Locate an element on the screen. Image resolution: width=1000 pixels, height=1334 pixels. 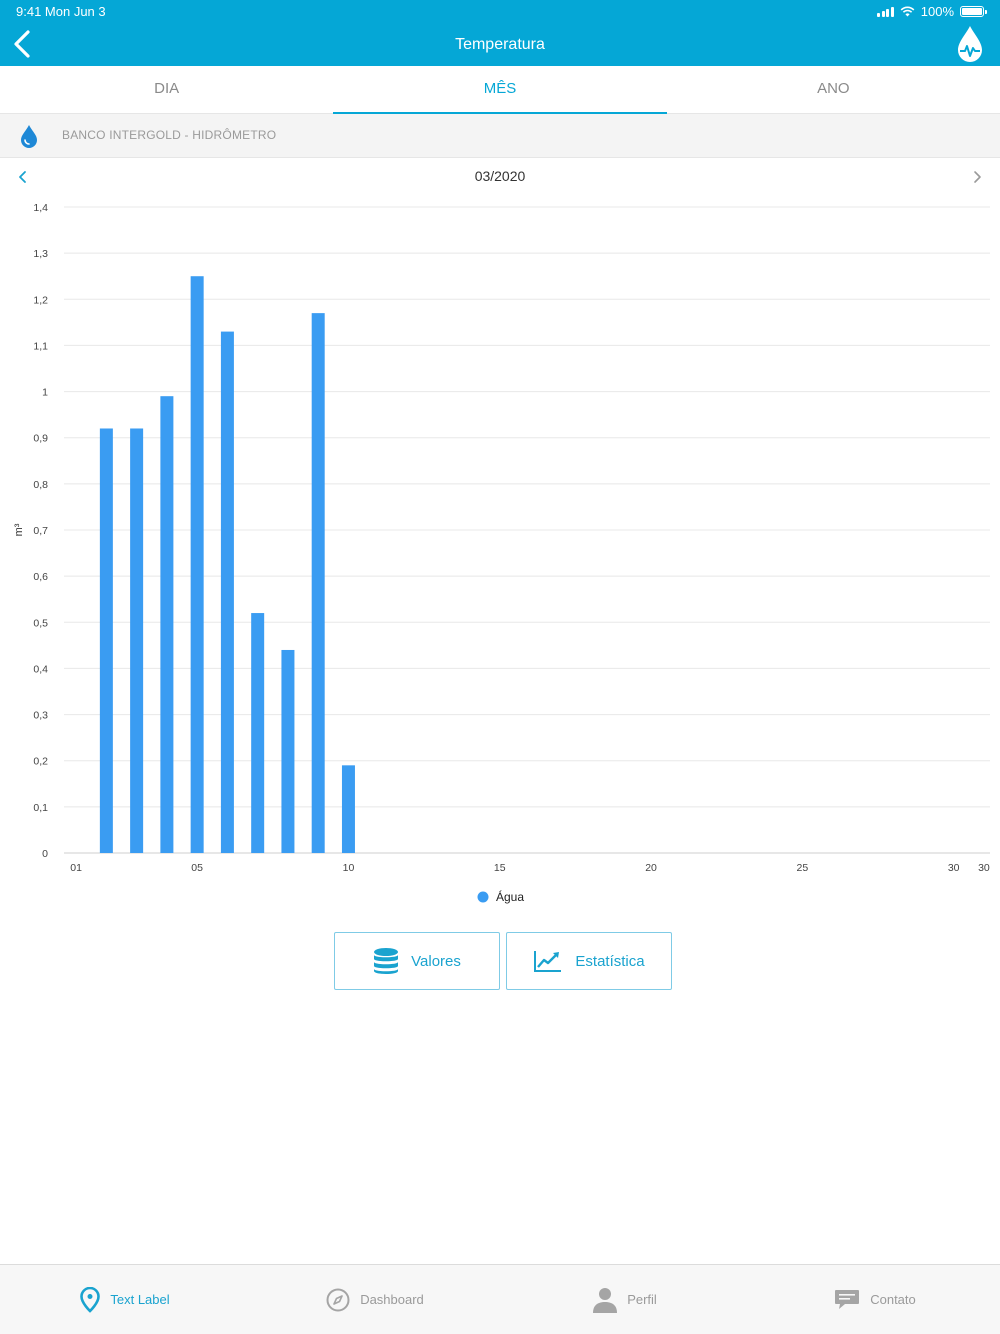
x-tick-label: 25 is located at coordinates (803, 868).